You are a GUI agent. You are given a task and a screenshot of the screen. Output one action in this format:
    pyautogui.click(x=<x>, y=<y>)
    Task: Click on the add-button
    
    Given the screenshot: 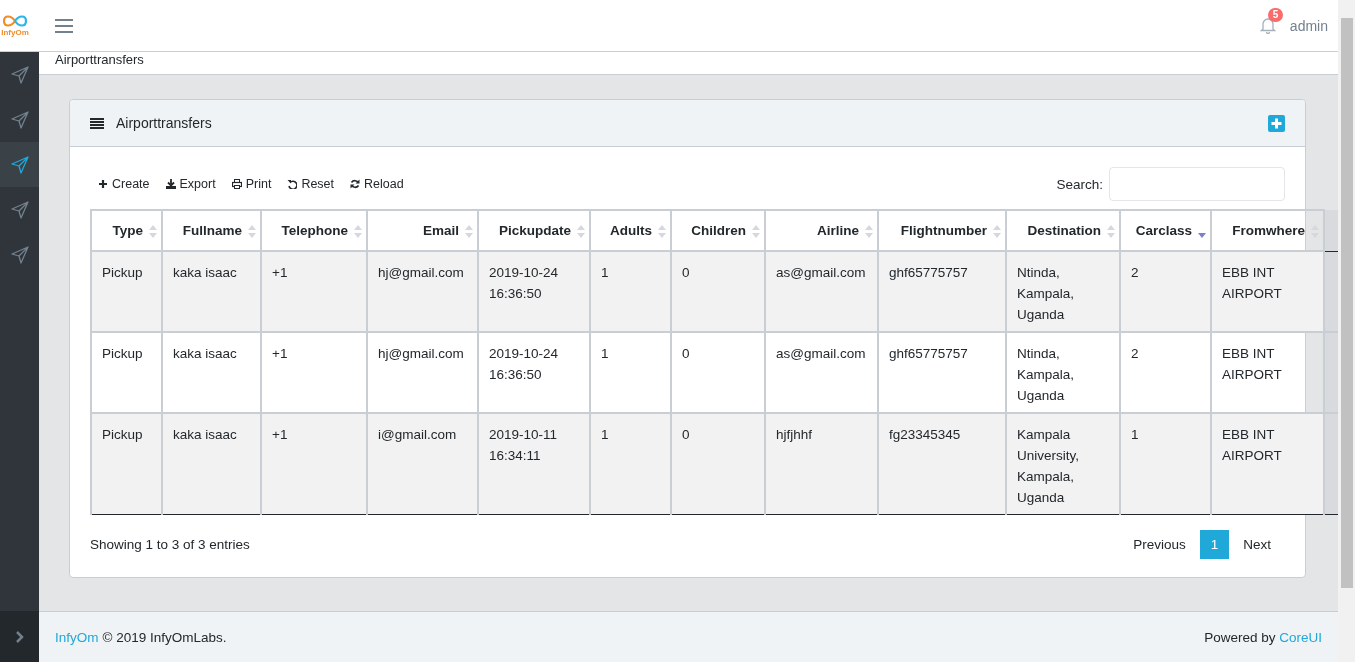 What is the action you would take?
    pyautogui.click(x=1276, y=123)
    